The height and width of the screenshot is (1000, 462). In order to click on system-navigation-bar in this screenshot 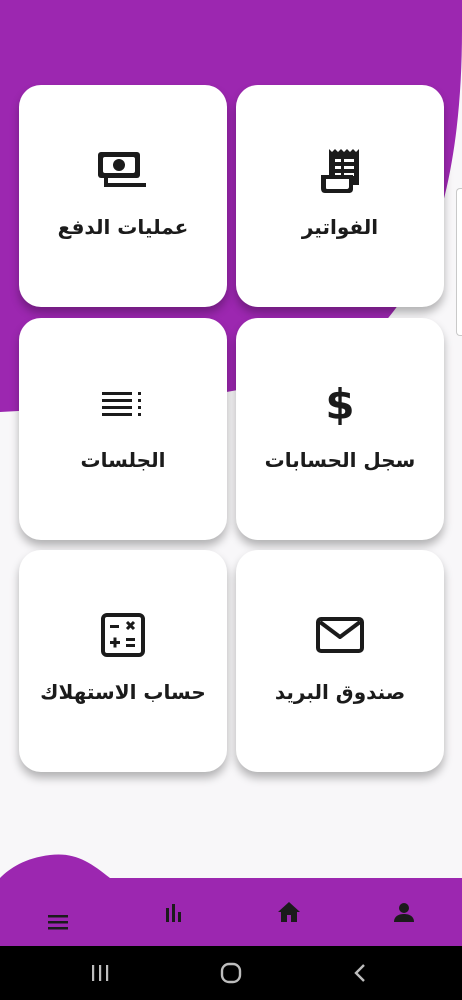, I will do `click(231, 973)`.